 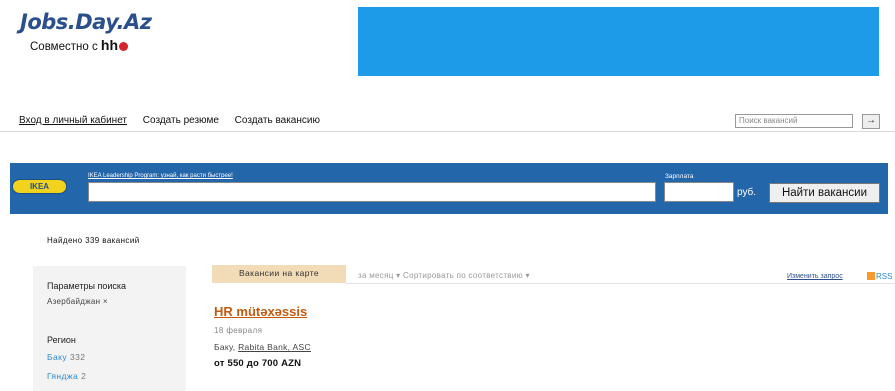 What do you see at coordinates (871, 121) in the screenshot?
I see `nav-search-button: →` at bounding box center [871, 121].